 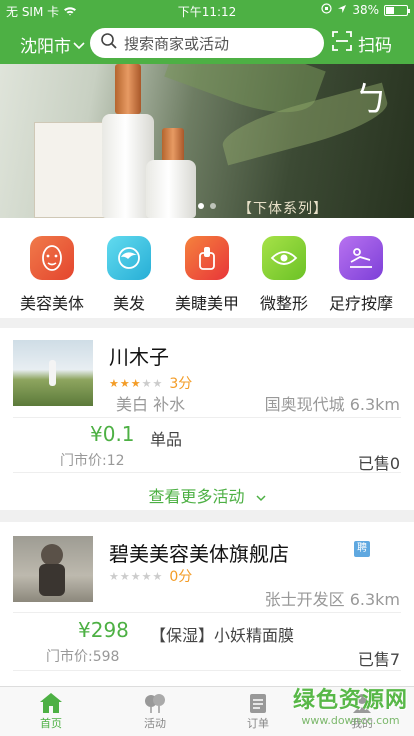 What do you see at coordinates (207, 258) in the screenshot?
I see `nail-icon` at bounding box center [207, 258].